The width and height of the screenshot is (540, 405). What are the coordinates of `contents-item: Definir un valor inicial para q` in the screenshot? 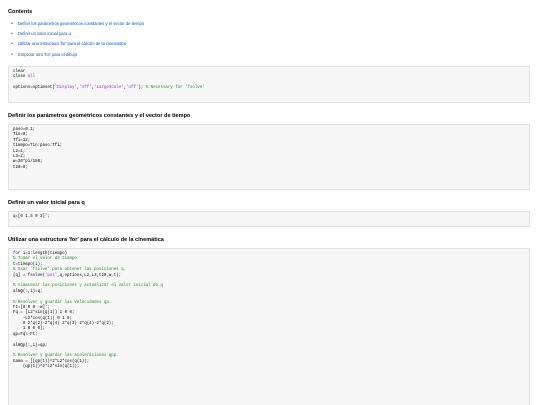 It's located at (76, 34).